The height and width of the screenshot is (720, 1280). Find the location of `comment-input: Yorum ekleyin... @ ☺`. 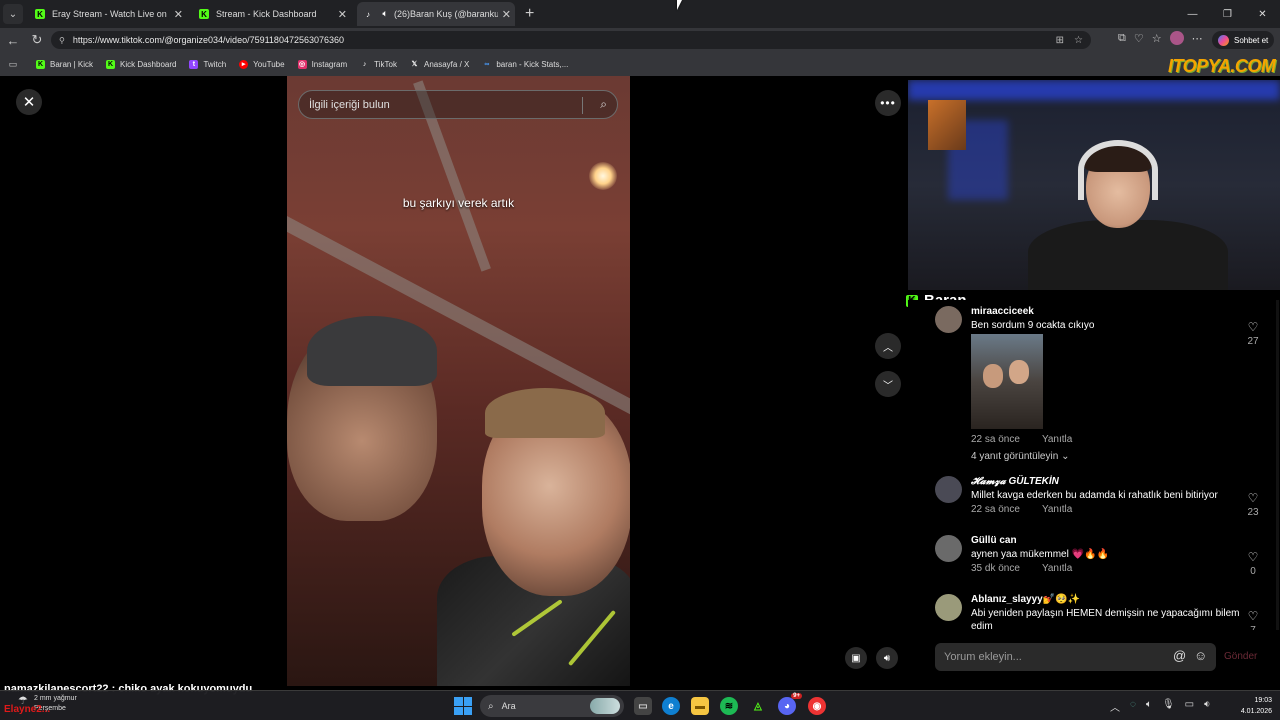

comment-input: Yorum ekleyin... @ ☺ is located at coordinates (1075, 657).